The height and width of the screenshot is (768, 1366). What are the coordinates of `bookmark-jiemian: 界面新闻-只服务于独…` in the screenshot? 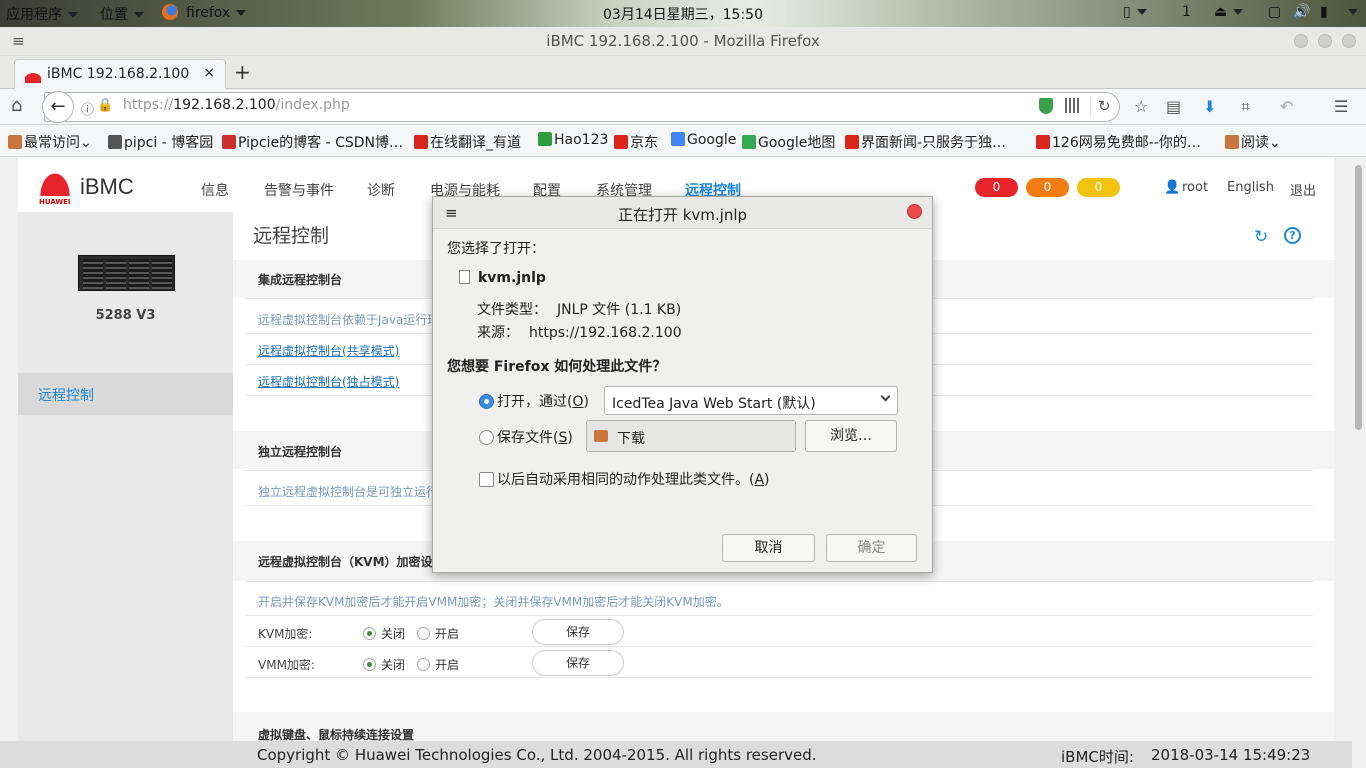 It's located at (925, 142).